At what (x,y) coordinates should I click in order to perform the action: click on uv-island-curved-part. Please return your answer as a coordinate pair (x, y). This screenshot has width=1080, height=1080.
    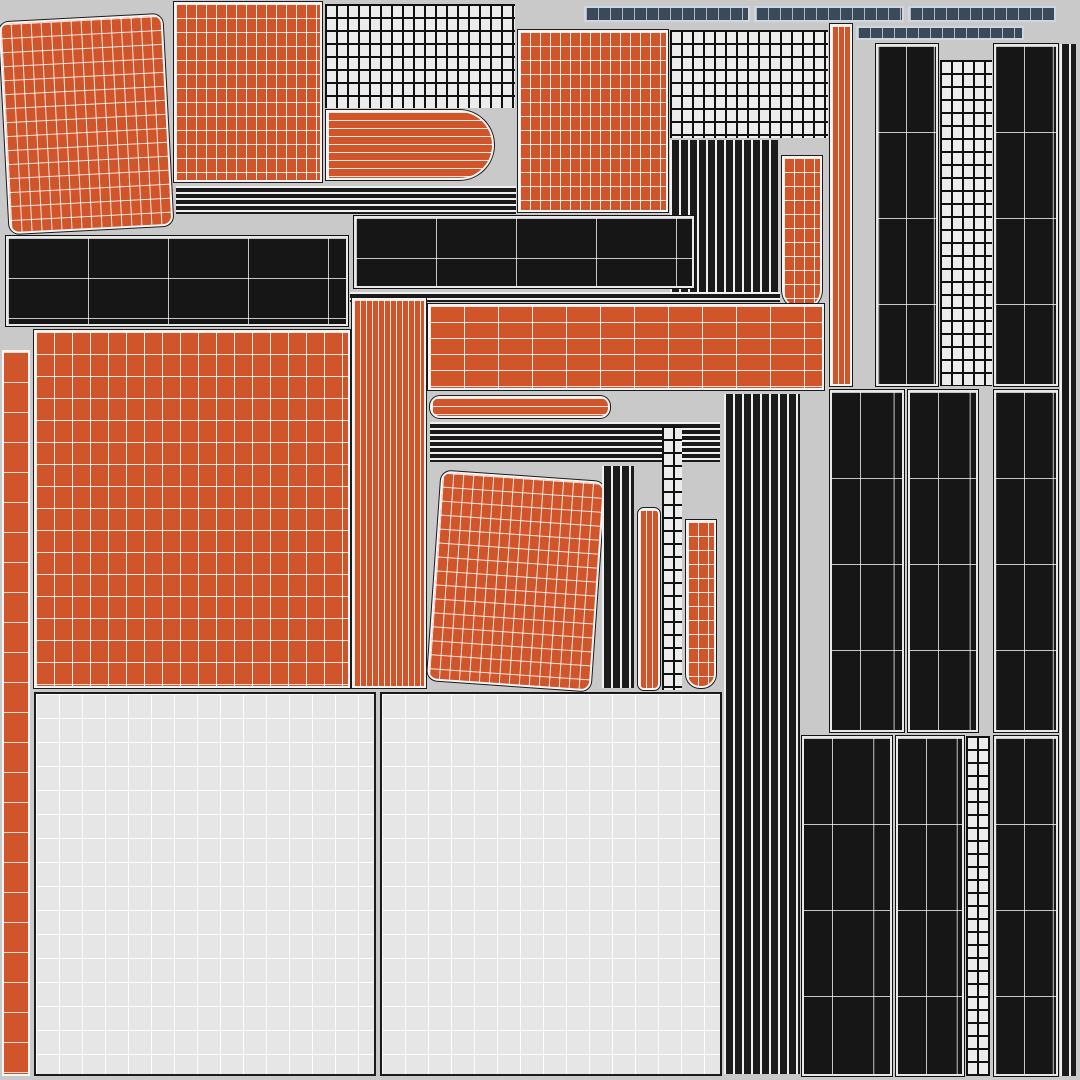
    Looking at the image, I should click on (802, 233).